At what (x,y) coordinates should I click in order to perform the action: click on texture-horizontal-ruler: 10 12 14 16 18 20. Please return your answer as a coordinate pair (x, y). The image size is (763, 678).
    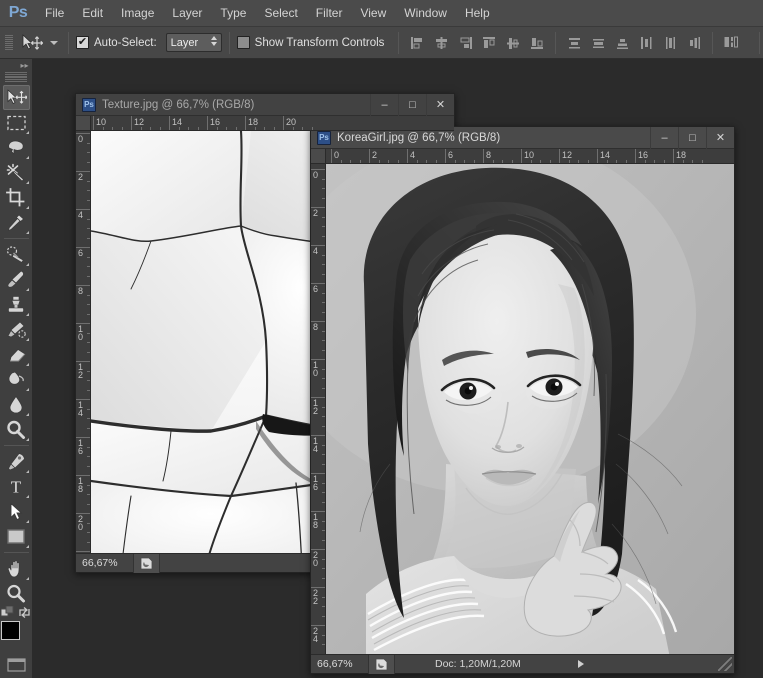
    Looking at the image, I should click on (272, 123).